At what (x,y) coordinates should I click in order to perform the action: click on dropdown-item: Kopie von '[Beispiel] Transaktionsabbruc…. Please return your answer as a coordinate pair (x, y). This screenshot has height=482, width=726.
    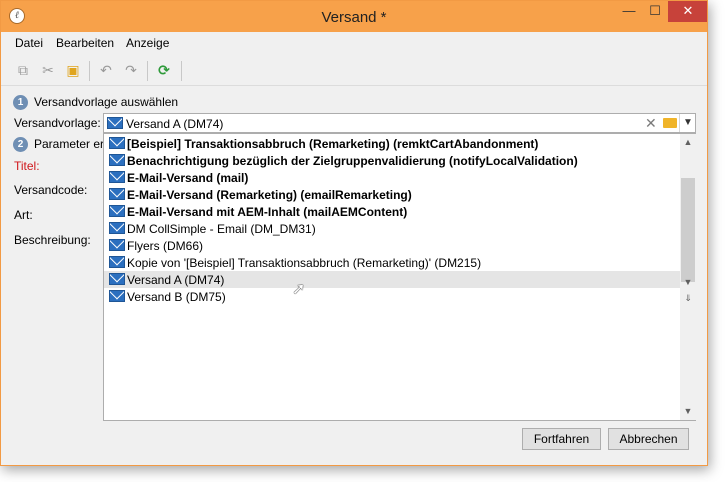
    Looking at the image, I should click on (392, 262).